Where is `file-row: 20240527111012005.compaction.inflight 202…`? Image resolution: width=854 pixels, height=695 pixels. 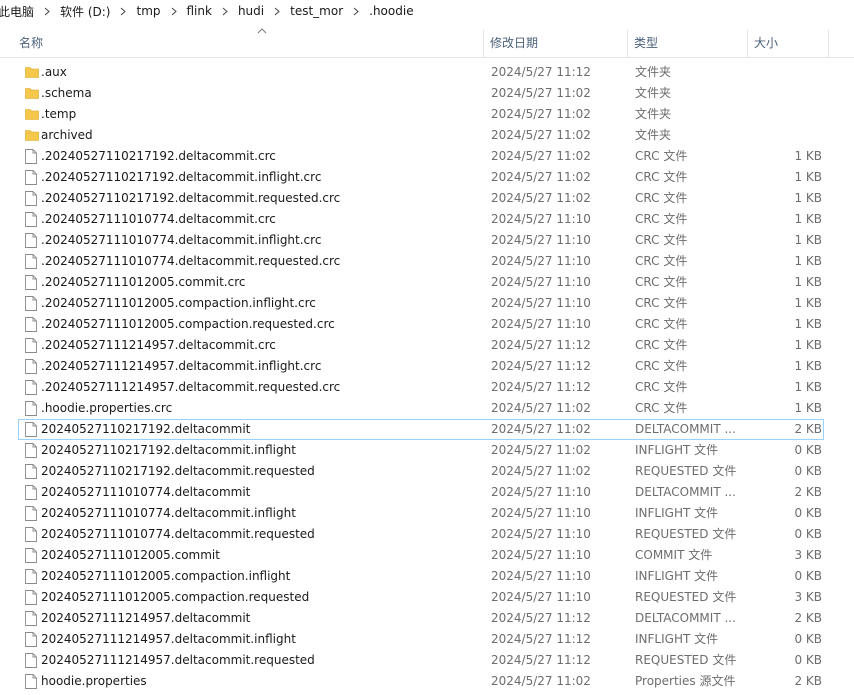 file-row: 20240527111012005.compaction.inflight 202… is located at coordinates (427, 576).